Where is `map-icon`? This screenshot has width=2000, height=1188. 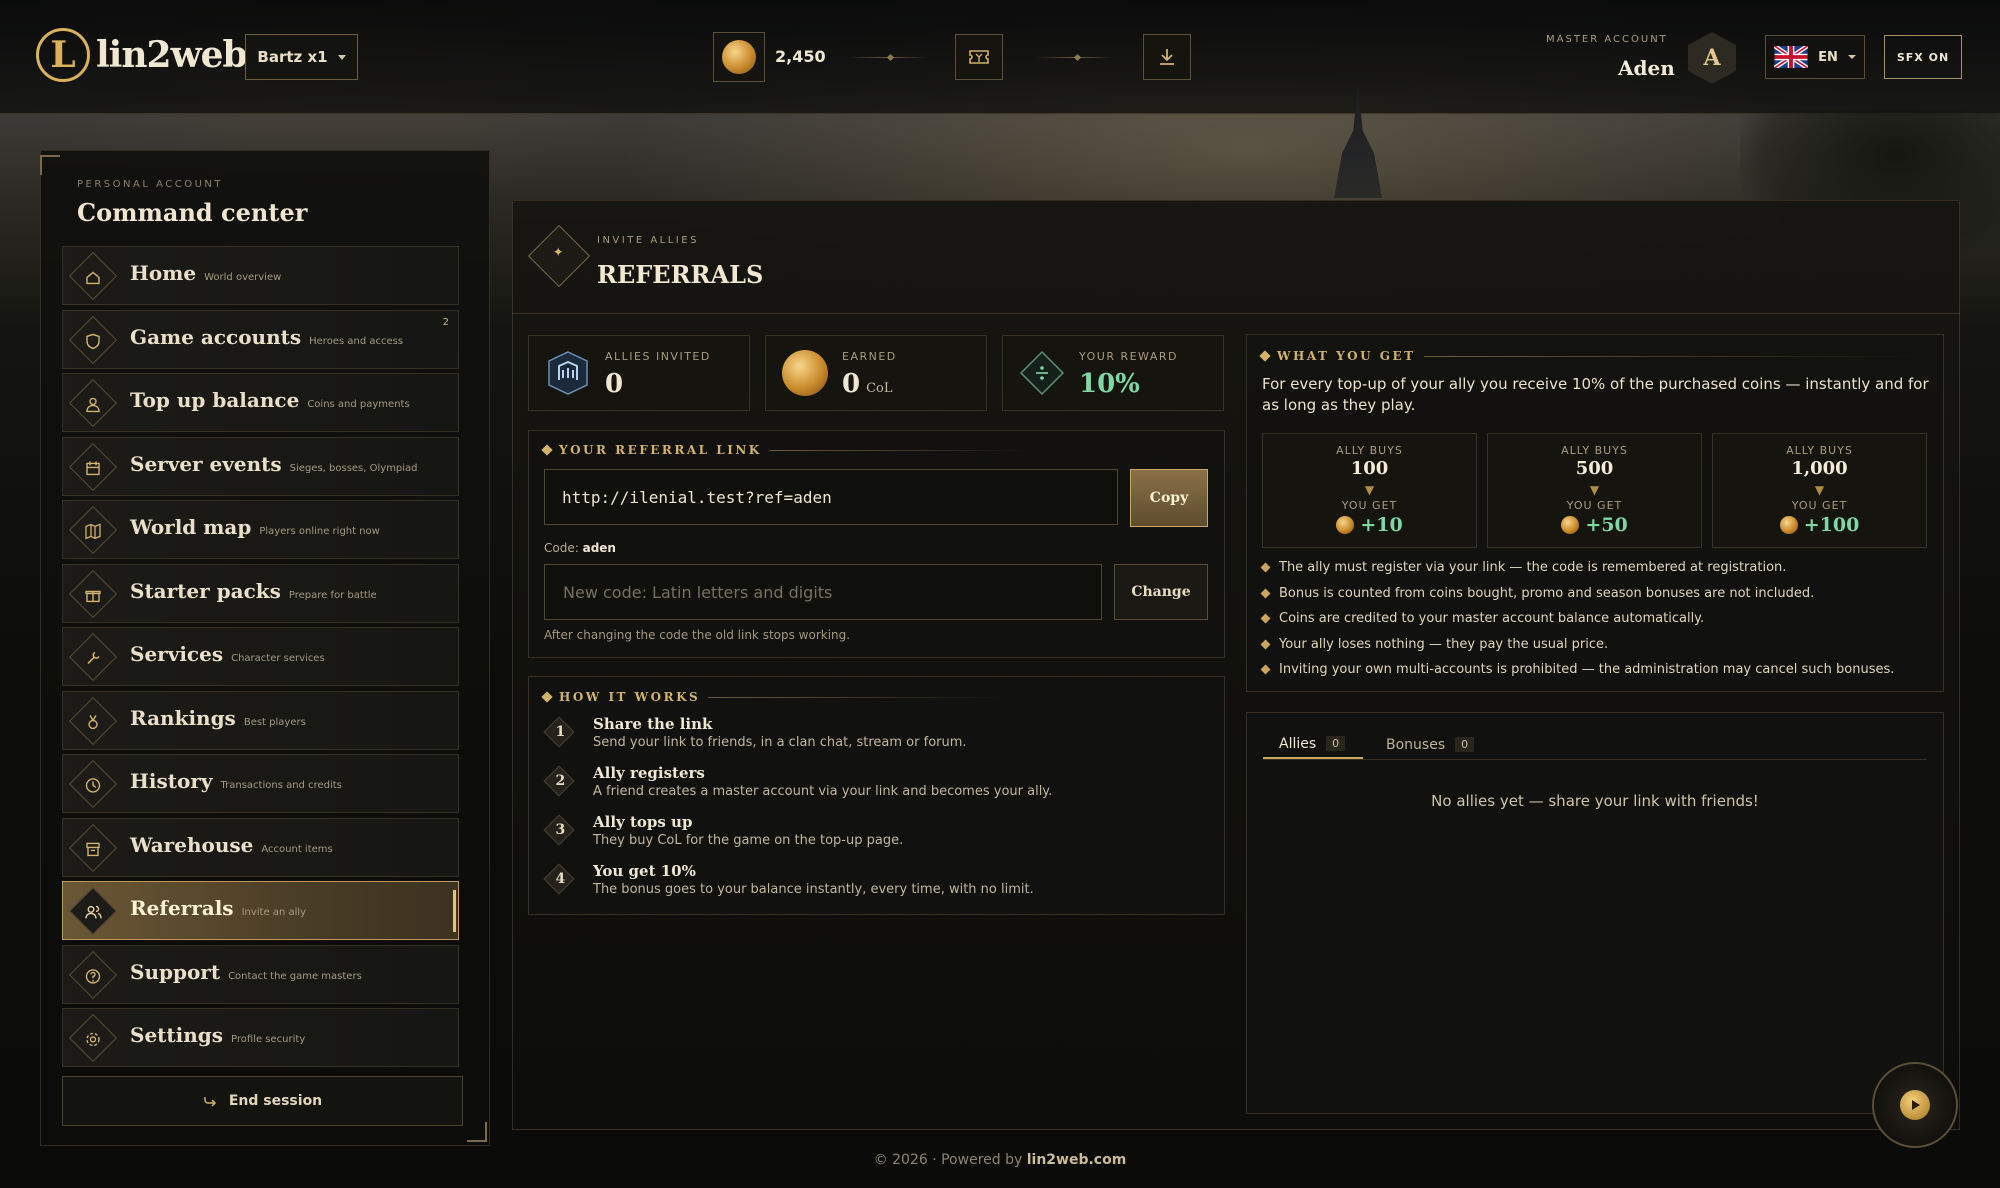
map-icon is located at coordinates (93, 531).